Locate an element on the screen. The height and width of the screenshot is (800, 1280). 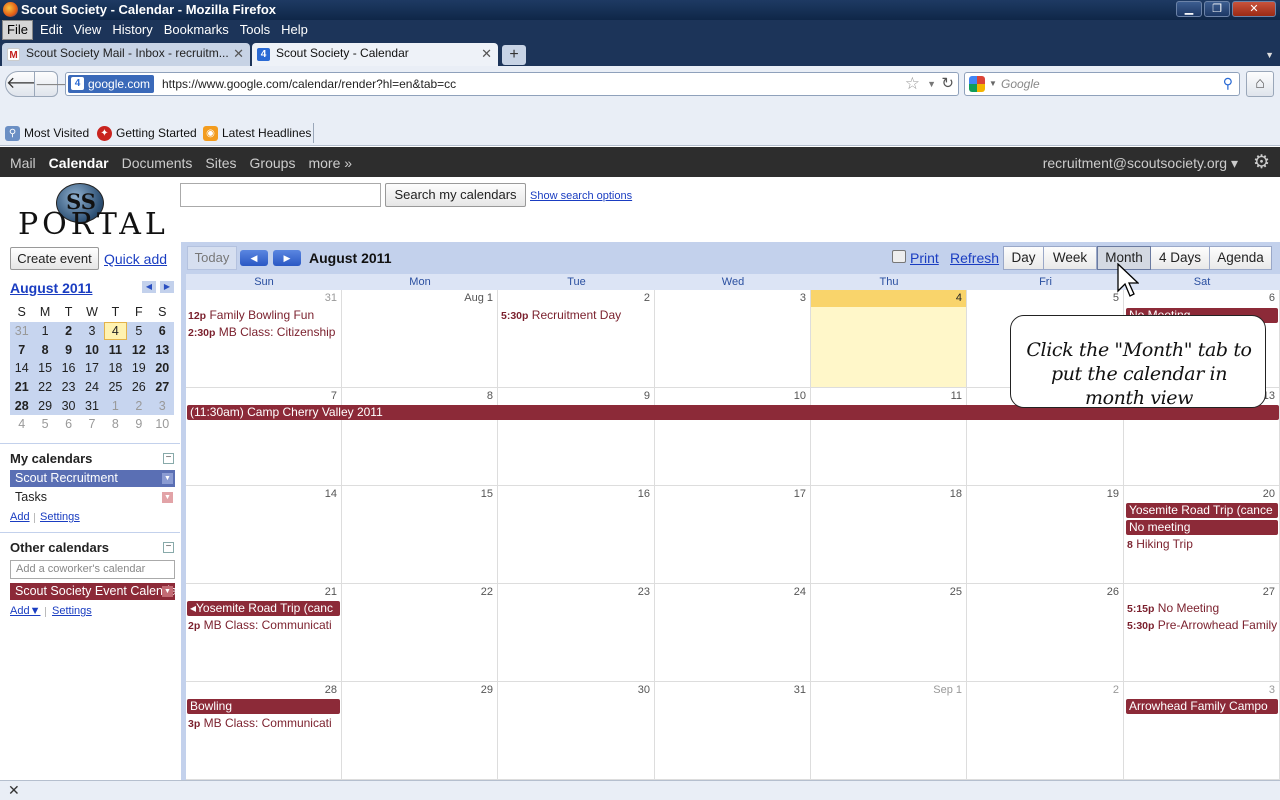
bookmark-getting-started: ✦ Getting Started is located at coordinates (147, 133).